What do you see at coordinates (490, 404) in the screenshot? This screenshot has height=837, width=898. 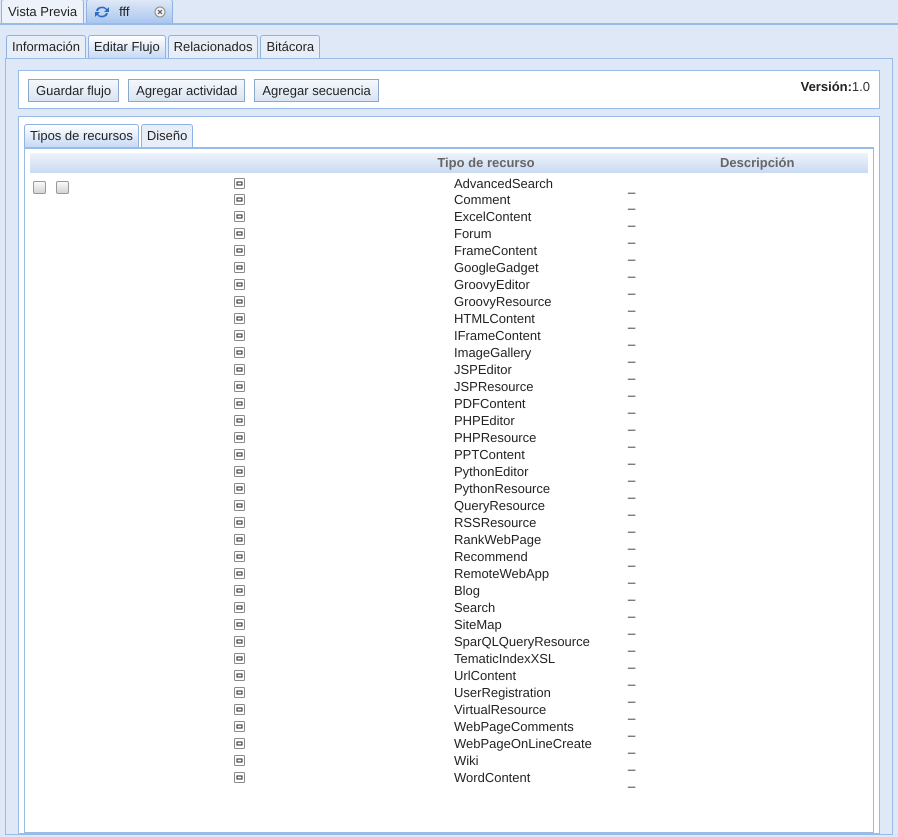 I see `resource-name: PDFContent` at bounding box center [490, 404].